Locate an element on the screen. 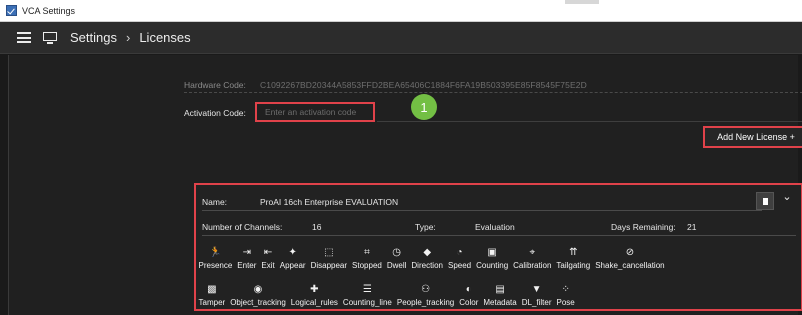 The width and height of the screenshot is (802, 315). feature-label: DL_filter is located at coordinates (536, 302).